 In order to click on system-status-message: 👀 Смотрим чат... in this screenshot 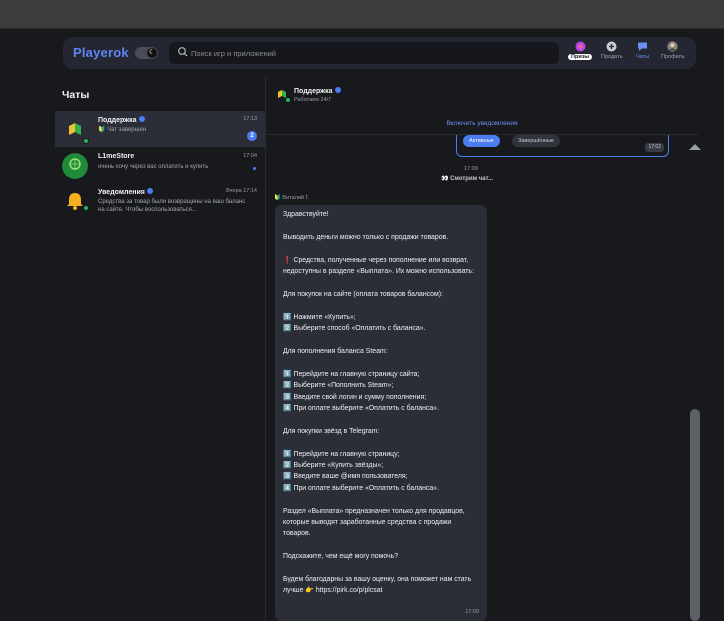, I will do `click(467, 179)`.